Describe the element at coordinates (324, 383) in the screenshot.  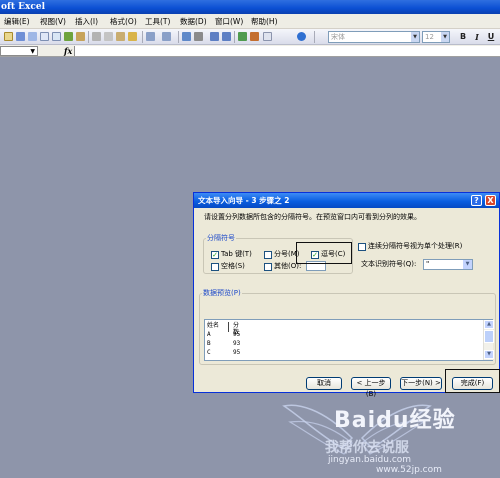
I see `cancel-button: 取消` at that location.